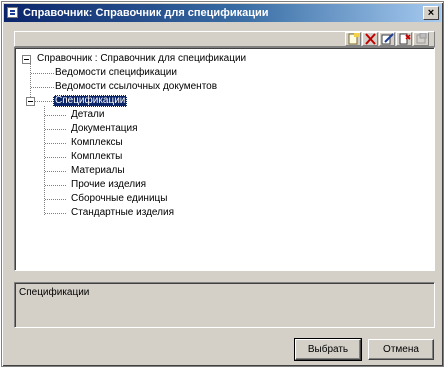 The width and height of the screenshot is (446, 369). Describe the element at coordinates (146, 13) in the screenshot. I see `window-title: Справочник: Справочник для спецификации` at that location.